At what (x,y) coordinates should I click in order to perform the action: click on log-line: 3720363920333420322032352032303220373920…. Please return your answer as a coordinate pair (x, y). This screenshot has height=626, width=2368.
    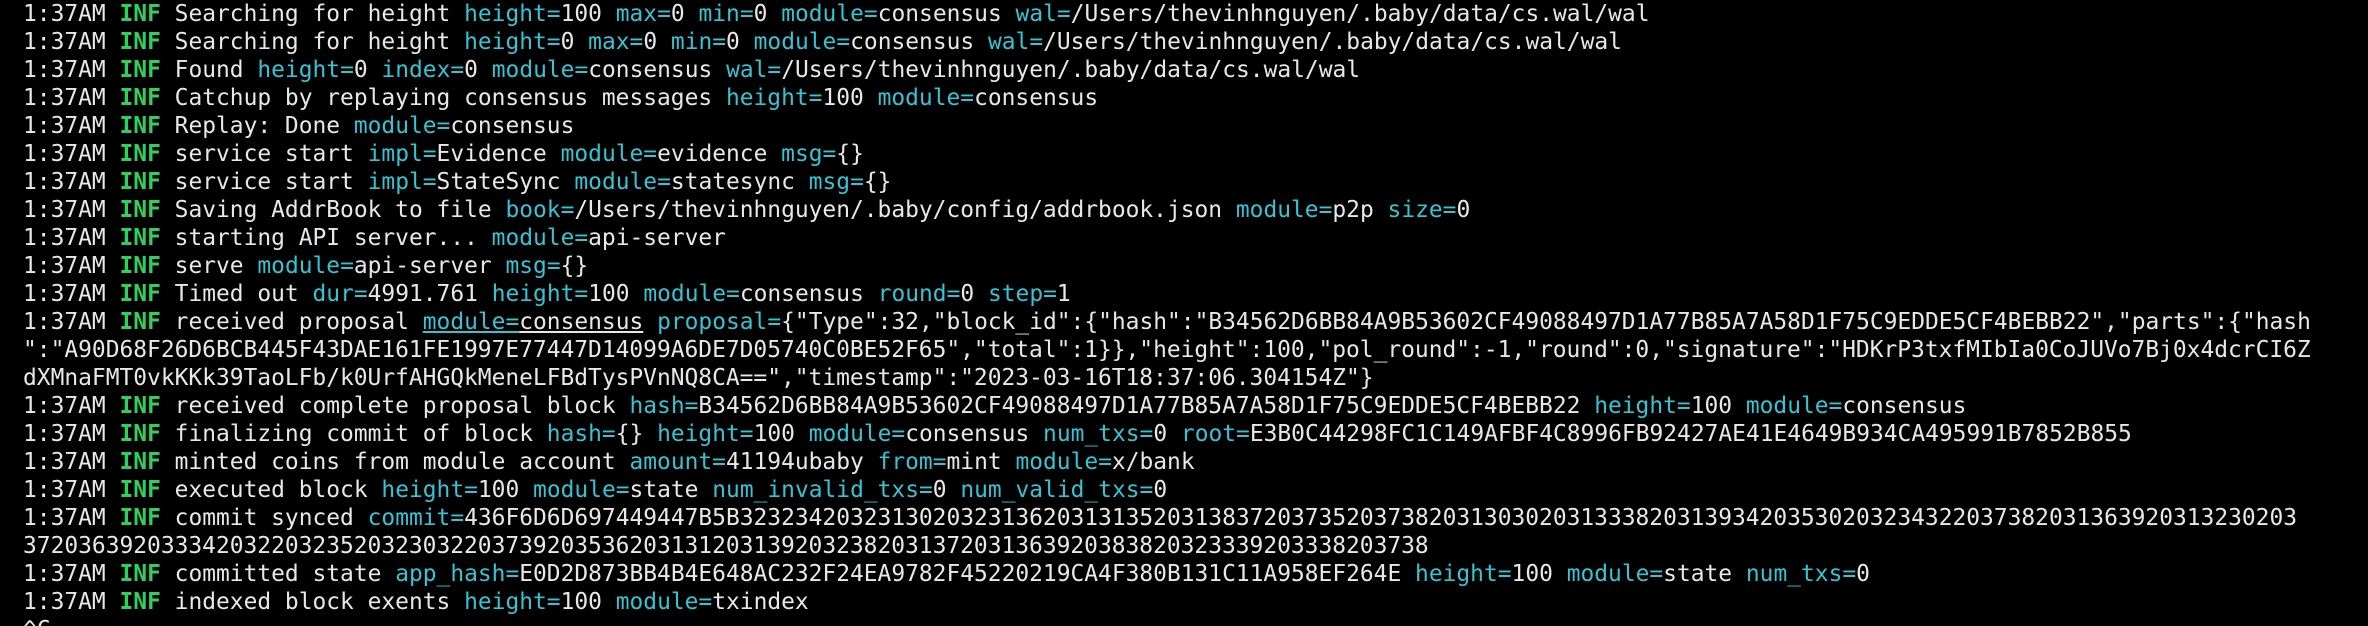
    Looking at the image, I should click on (1195, 546).